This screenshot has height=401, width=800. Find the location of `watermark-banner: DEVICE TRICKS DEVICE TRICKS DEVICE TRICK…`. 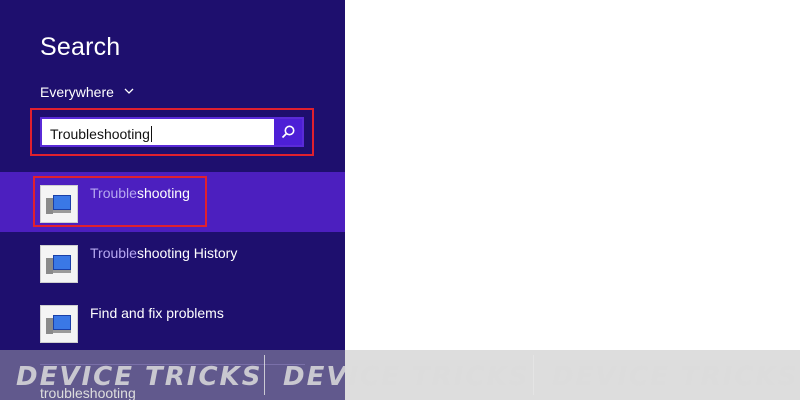

watermark-banner: DEVICE TRICKS DEVICE TRICKS DEVICE TRICK… is located at coordinates (400, 375).